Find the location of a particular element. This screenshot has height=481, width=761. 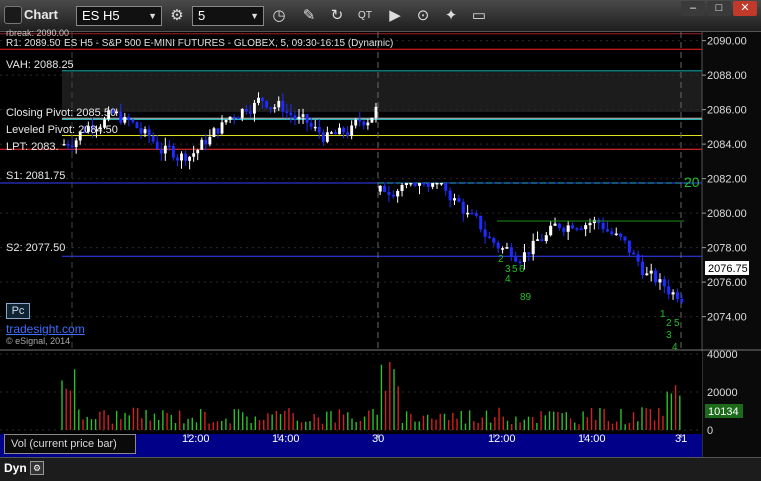

comment-icon: ▭ is located at coordinates (479, 16).